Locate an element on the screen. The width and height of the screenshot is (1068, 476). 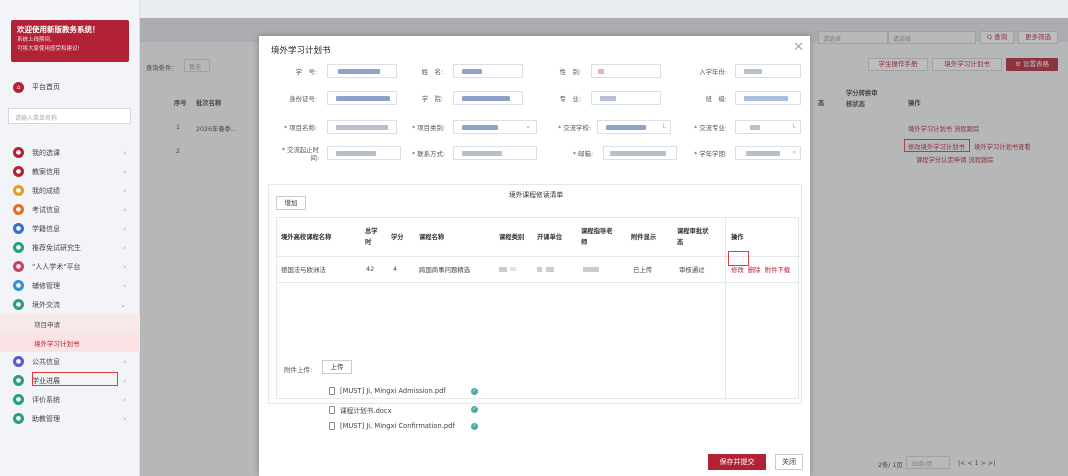
sidebar-item-status: ● 学籍信息 › is located at coordinates (70, 228).